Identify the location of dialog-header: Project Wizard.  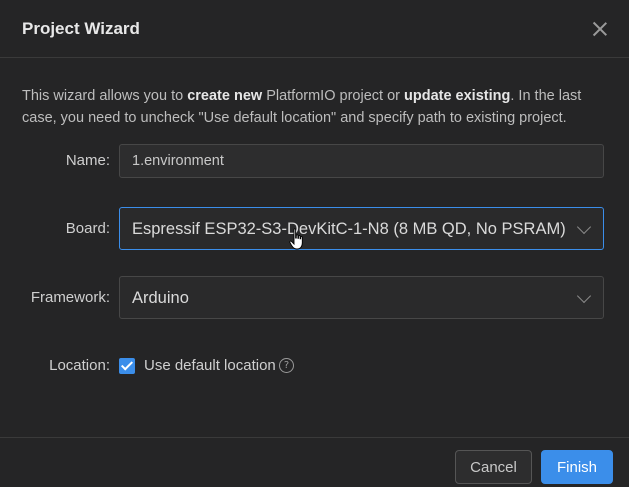
(314, 29).